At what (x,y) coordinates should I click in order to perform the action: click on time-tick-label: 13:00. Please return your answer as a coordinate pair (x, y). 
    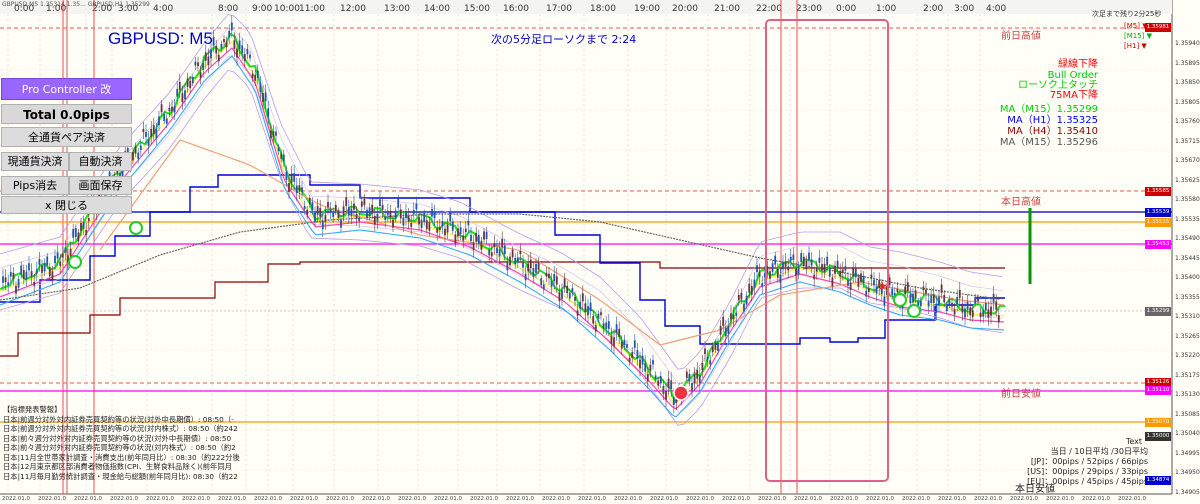
    Looking at the image, I should click on (397, 9).